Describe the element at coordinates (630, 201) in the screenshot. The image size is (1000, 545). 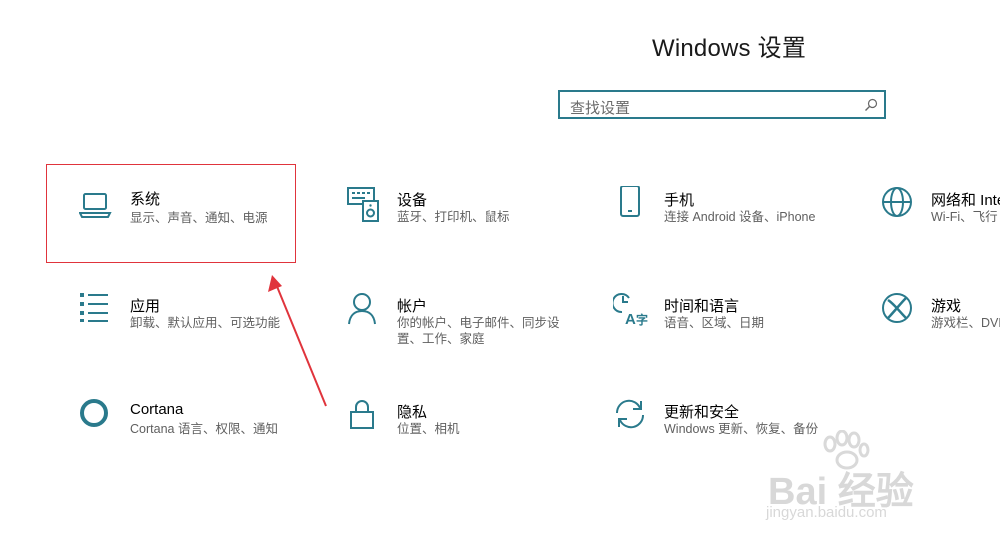
I see `phone-icon` at that location.